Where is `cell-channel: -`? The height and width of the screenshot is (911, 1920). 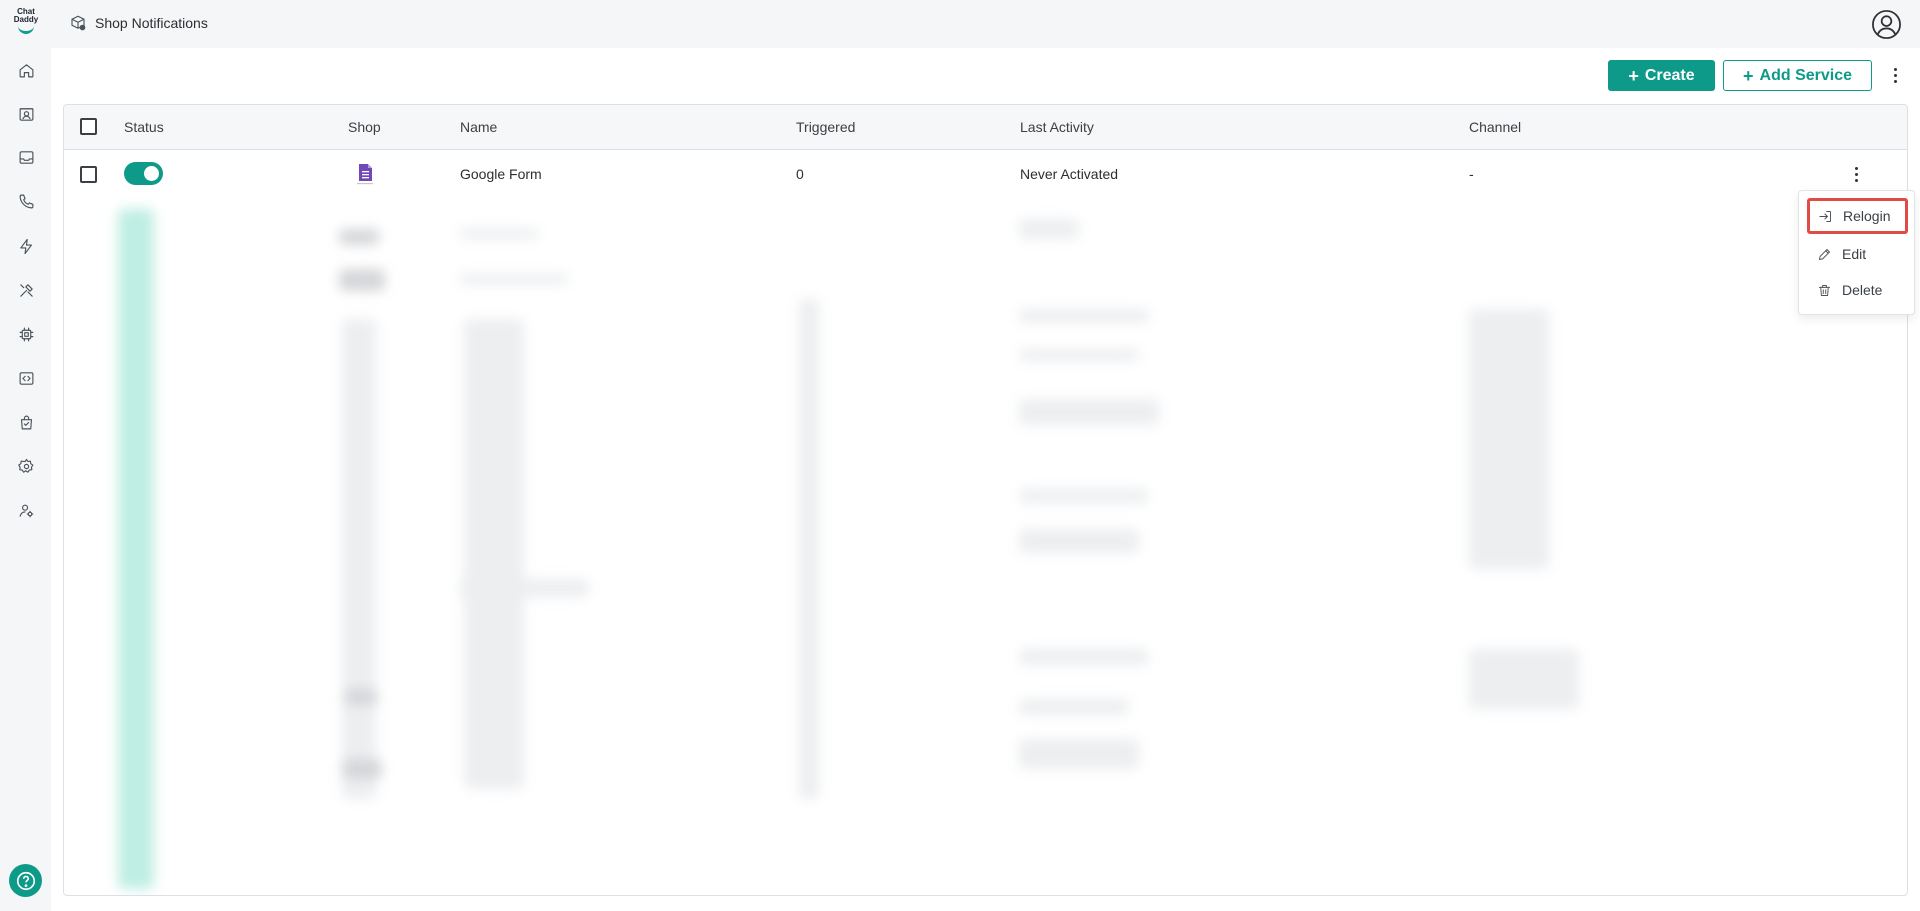
cell-channel: - is located at coordinates (1471, 174).